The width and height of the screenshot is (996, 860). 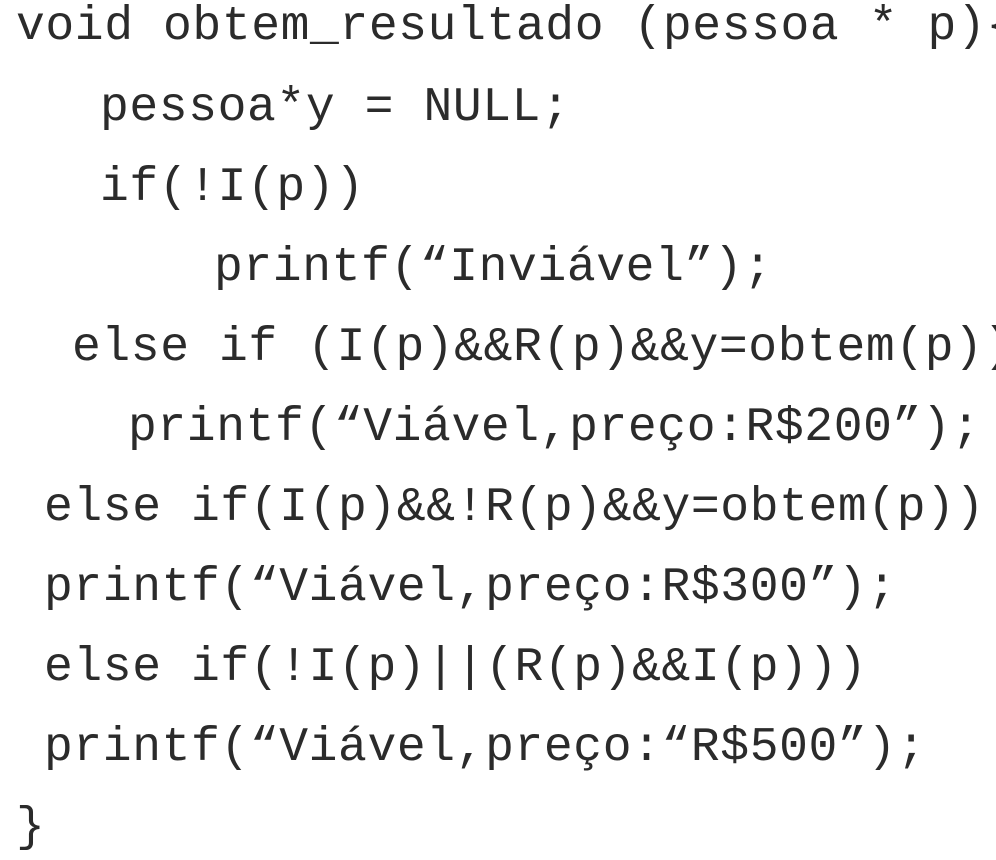 What do you see at coordinates (534, 348) in the screenshot?
I see `code-line-else-if-1: else if (I(p)&&R(p)&&y=obtem(p))` at bounding box center [534, 348].